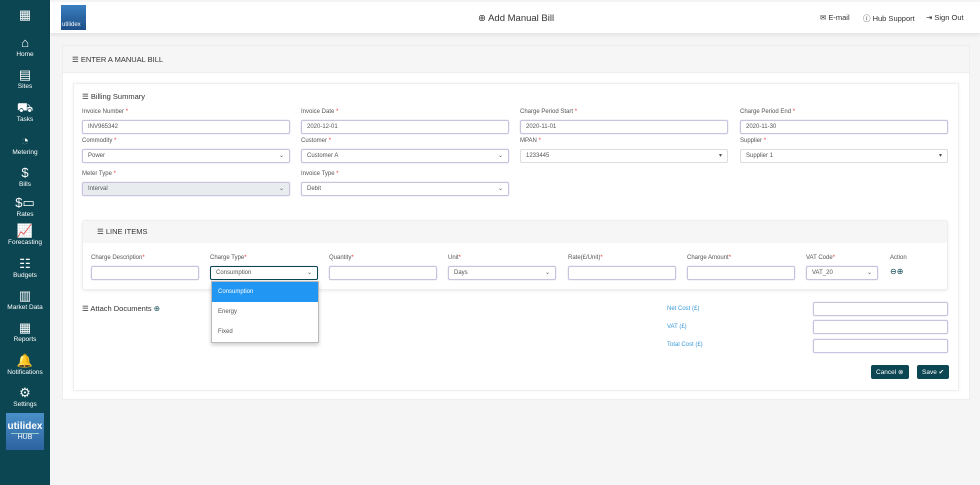 The width and height of the screenshot is (980, 485). I want to click on meter-type-select: Interval ⌄, so click(186, 189).